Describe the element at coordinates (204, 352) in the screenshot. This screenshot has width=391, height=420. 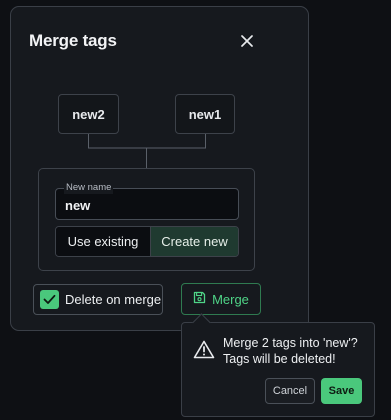
I see `warning-triangle-icon` at that location.